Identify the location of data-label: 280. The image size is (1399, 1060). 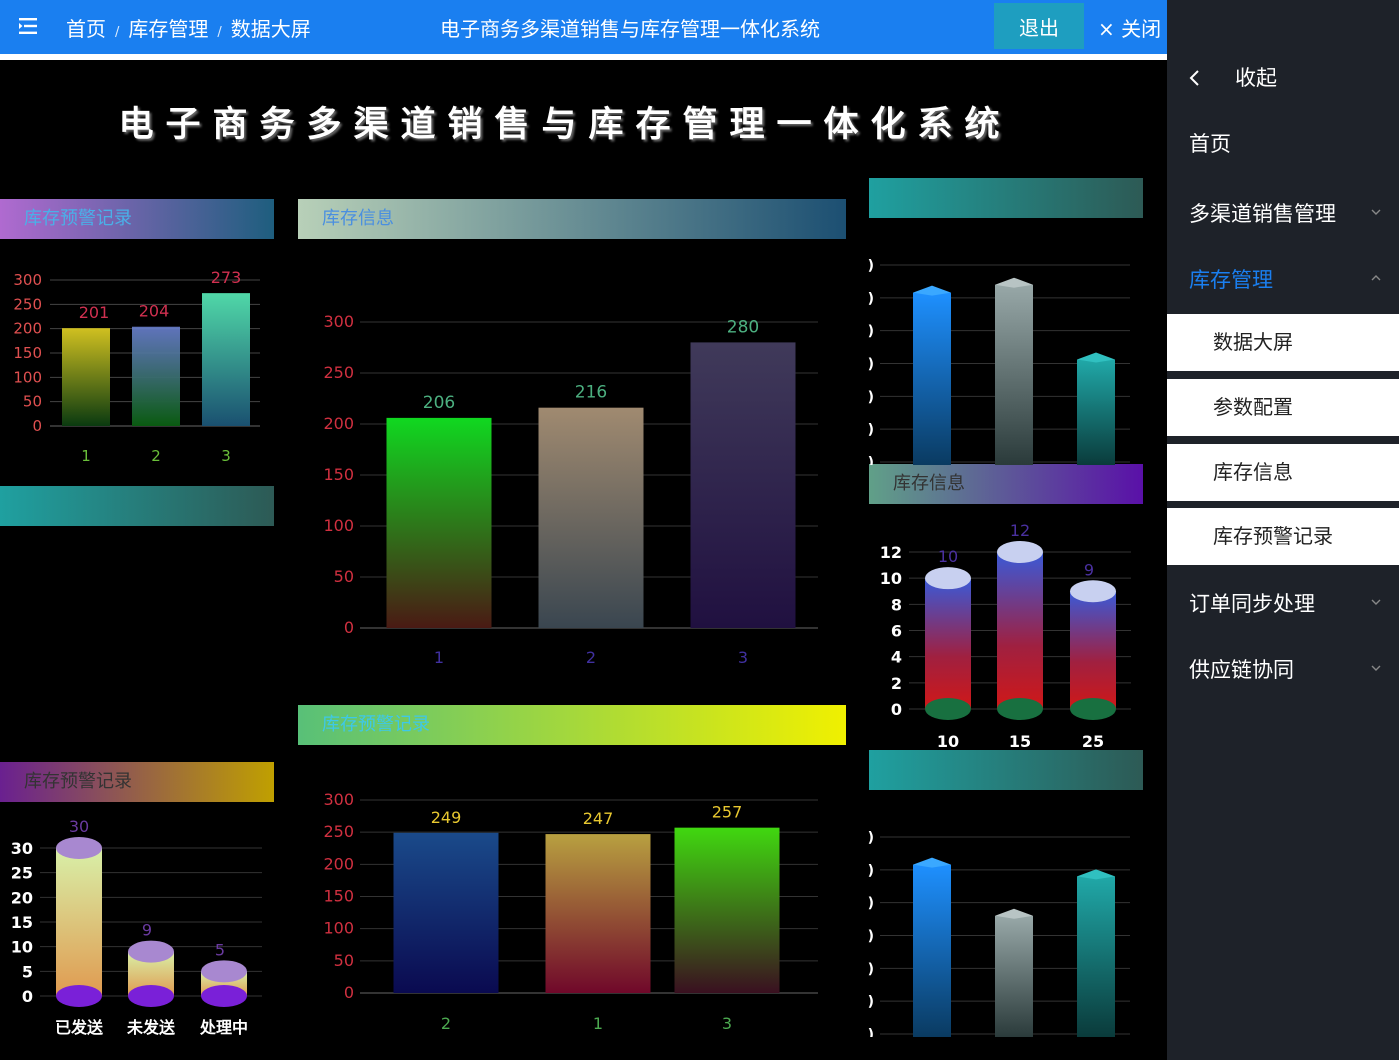
(743, 327).